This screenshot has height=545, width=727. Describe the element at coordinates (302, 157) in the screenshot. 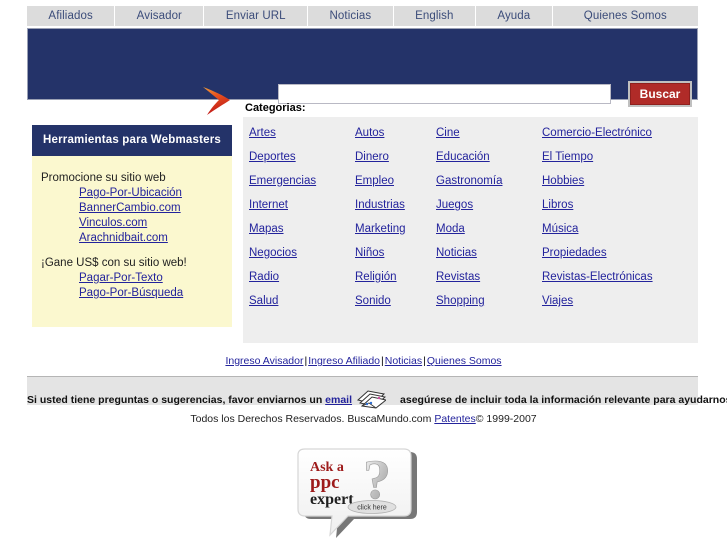

I see `category-link: Deportes` at that location.